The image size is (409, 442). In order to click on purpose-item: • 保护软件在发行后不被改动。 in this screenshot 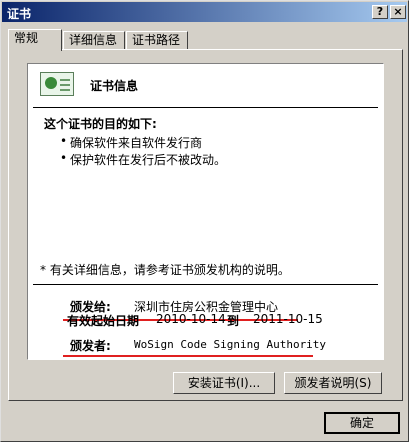, I will do `click(143, 159)`.